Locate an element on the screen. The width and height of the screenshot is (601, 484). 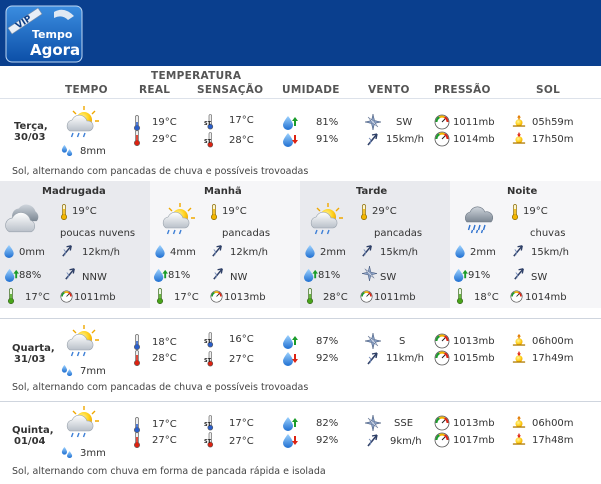
row-divider is located at coordinates (300, 401).